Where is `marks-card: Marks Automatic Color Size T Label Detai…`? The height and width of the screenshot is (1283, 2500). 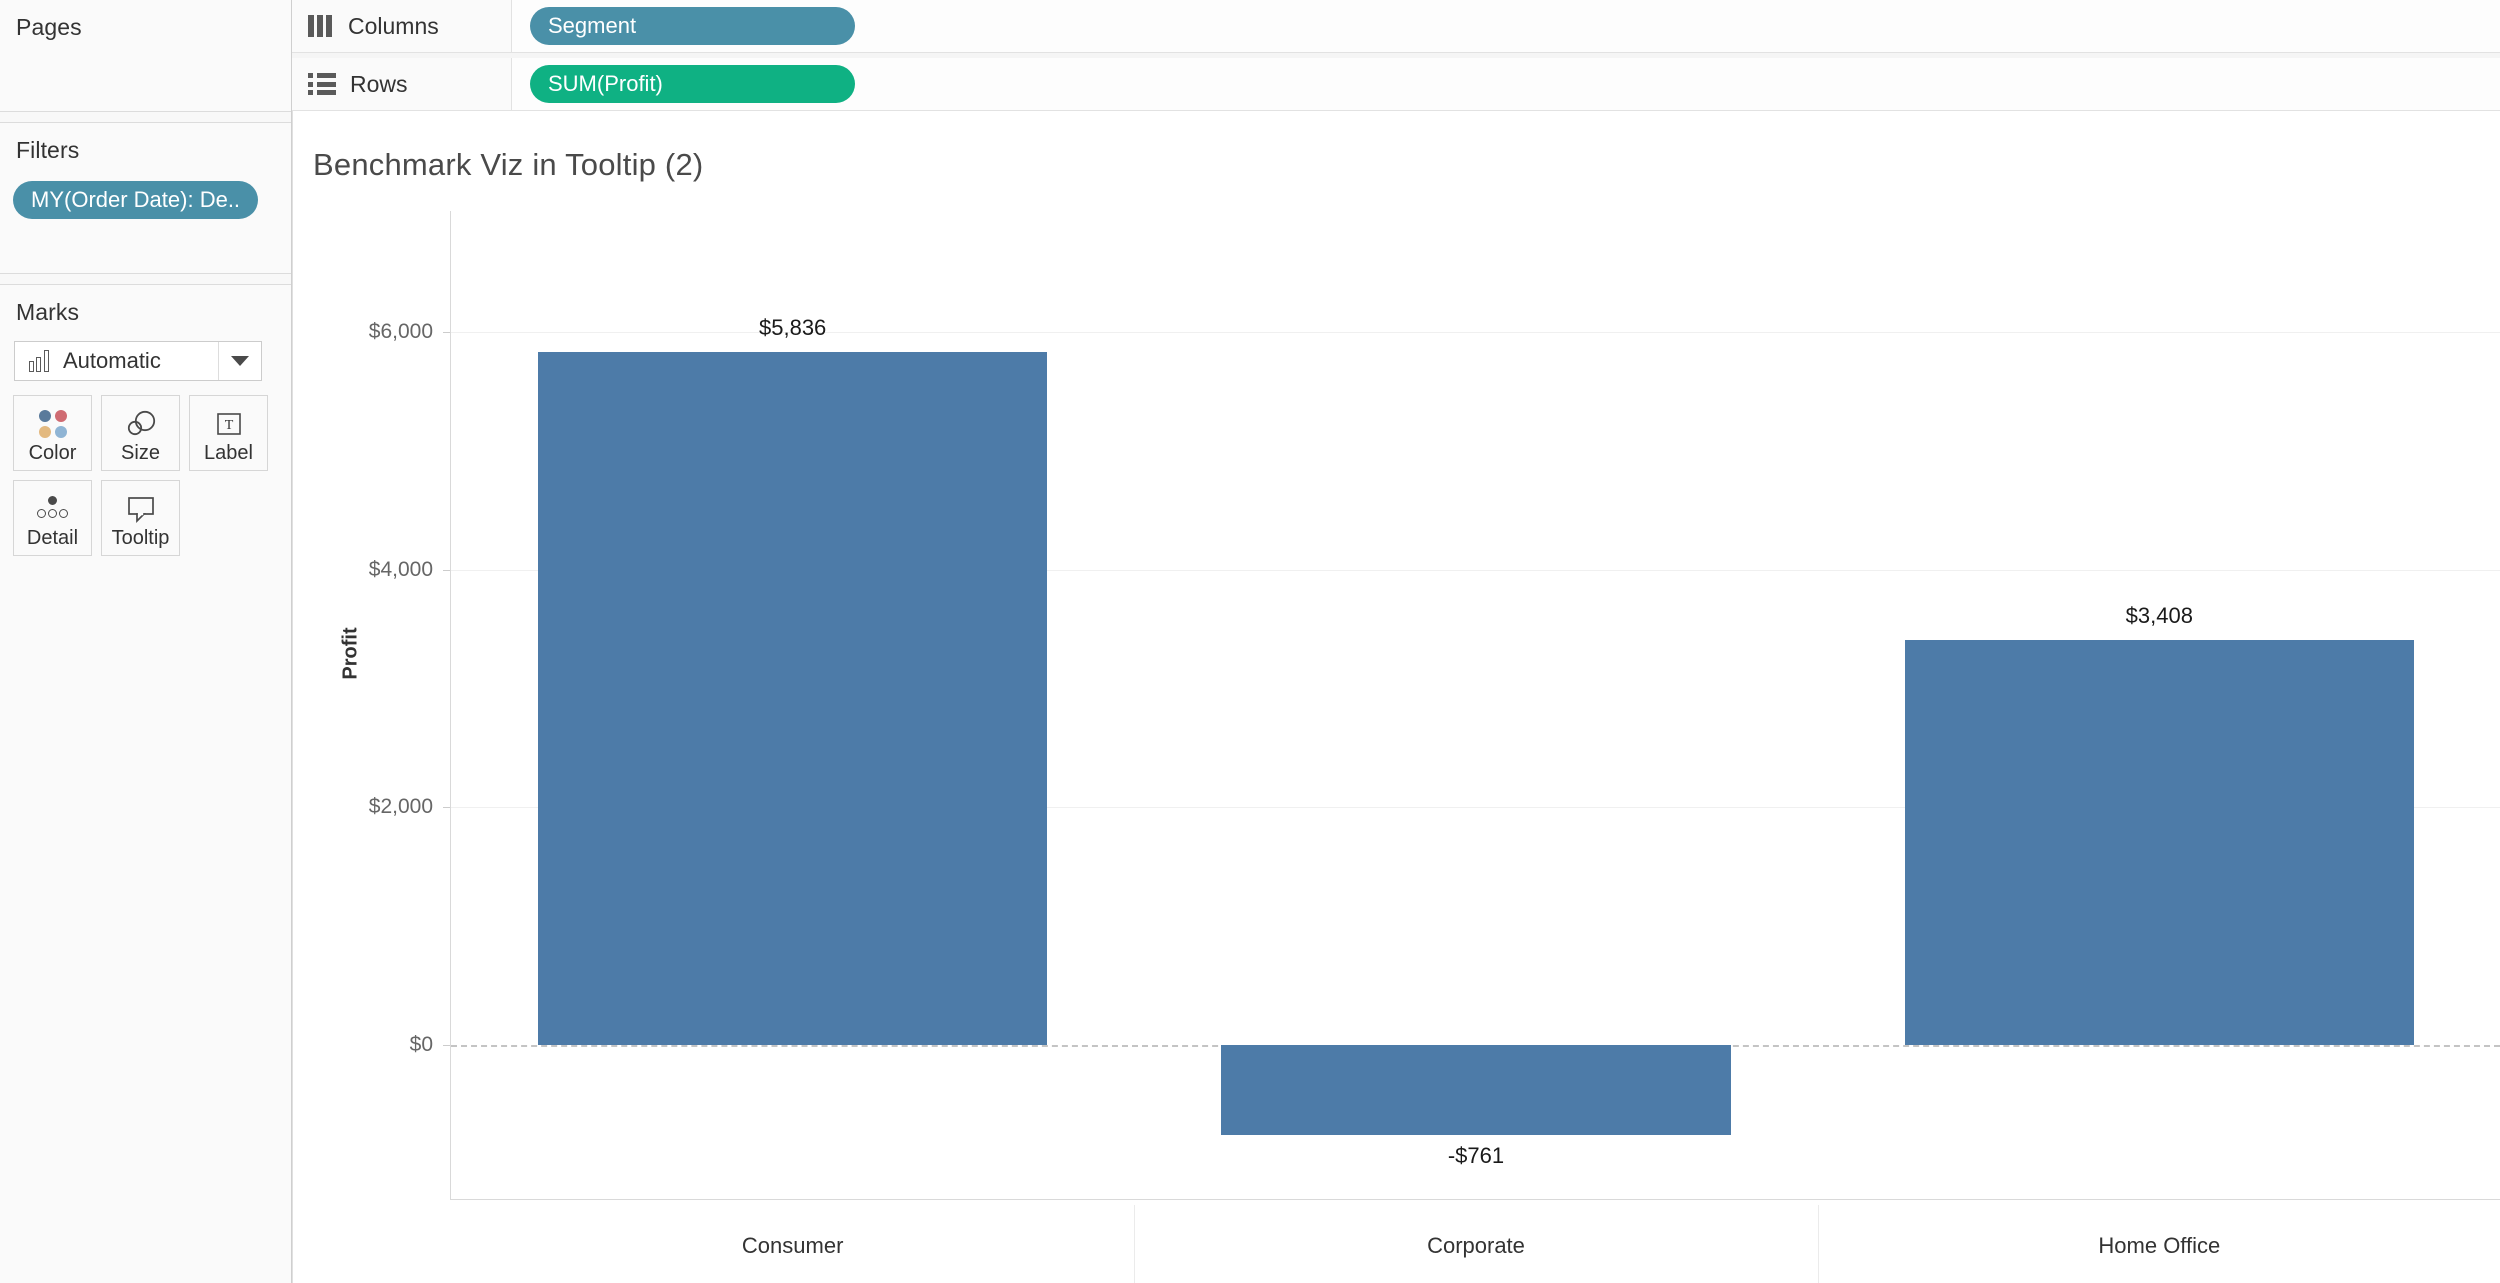 marks-card: Marks Automatic Color Size T Label Detai… is located at coordinates (145, 783).